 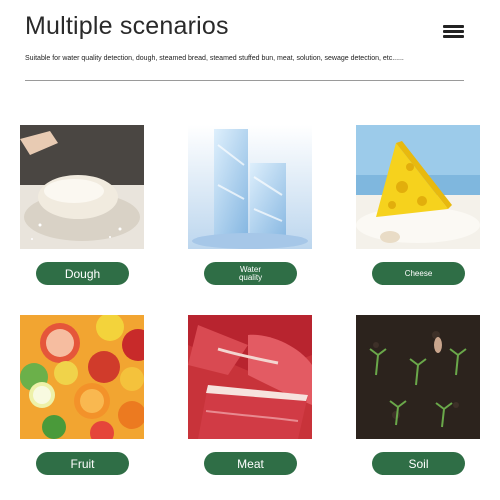 I want to click on page-title: Multiple scenarios, so click(x=127, y=26).